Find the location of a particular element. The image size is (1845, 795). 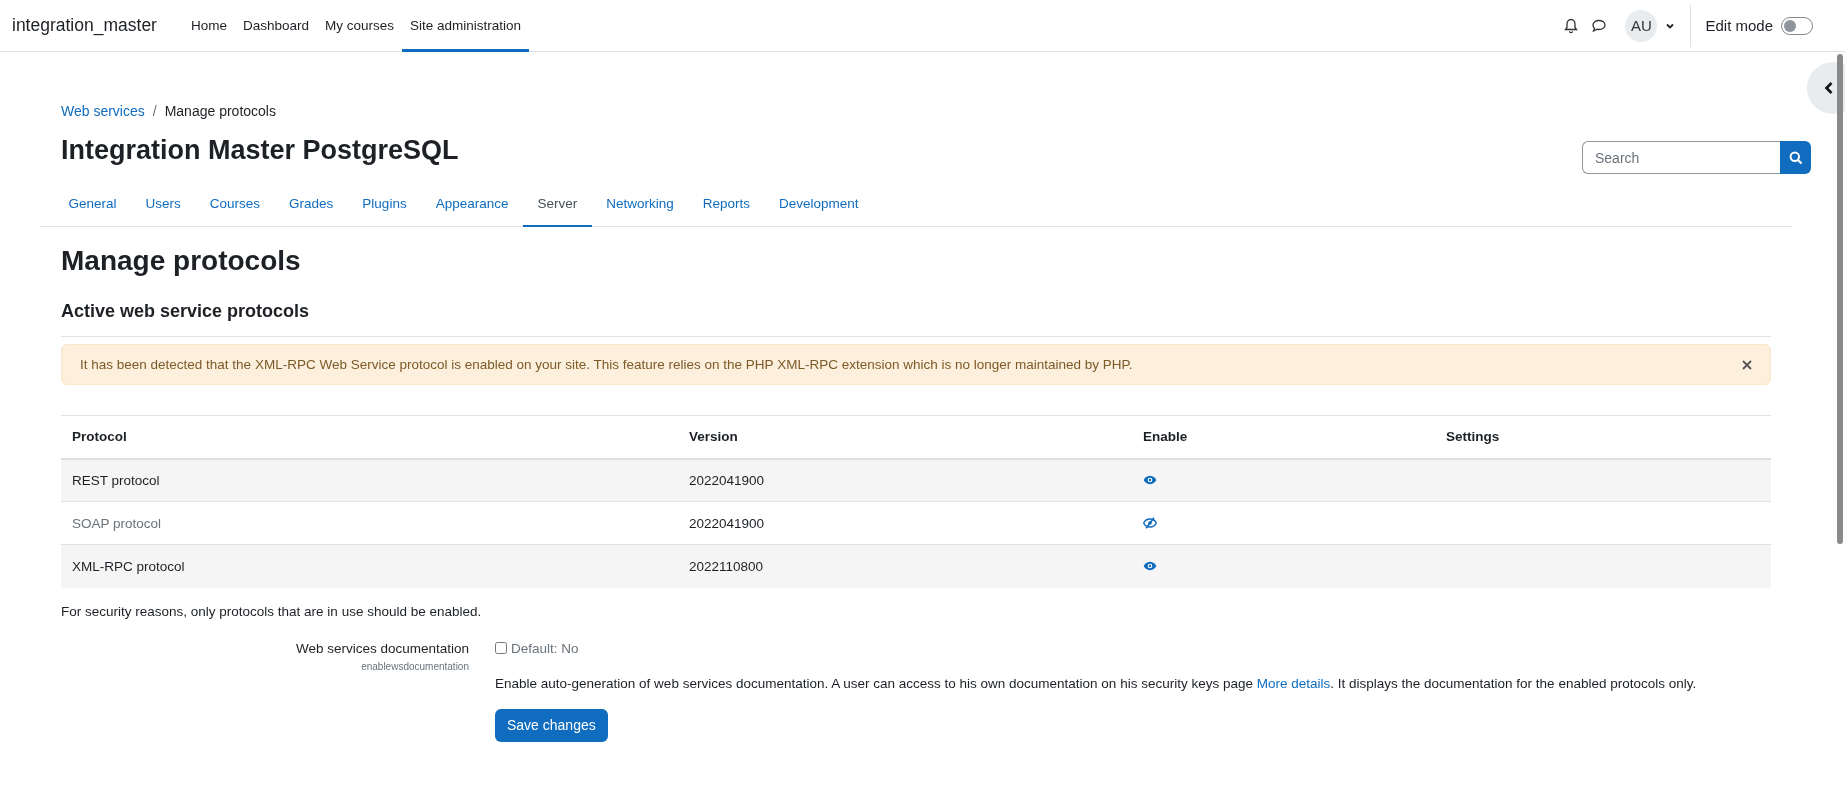

admin-tab: Courses is located at coordinates (235, 204).